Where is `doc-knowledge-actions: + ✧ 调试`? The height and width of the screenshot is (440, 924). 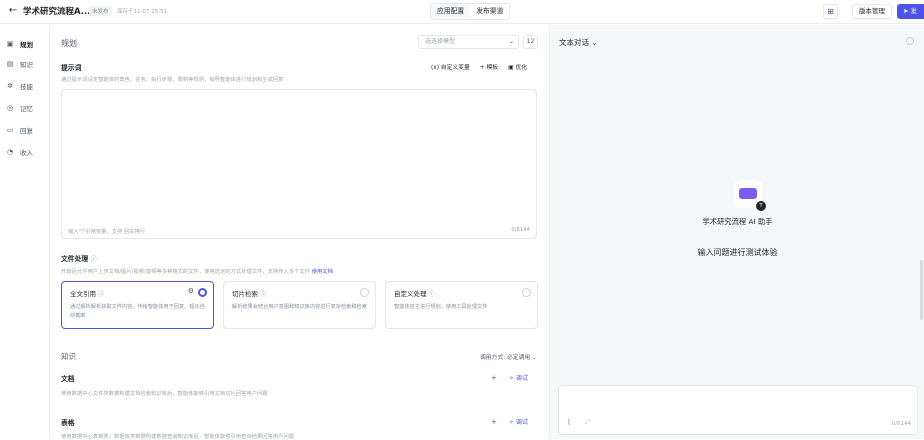
doc-knowledge-actions: + ✧ 调试 is located at coordinates (509, 377).